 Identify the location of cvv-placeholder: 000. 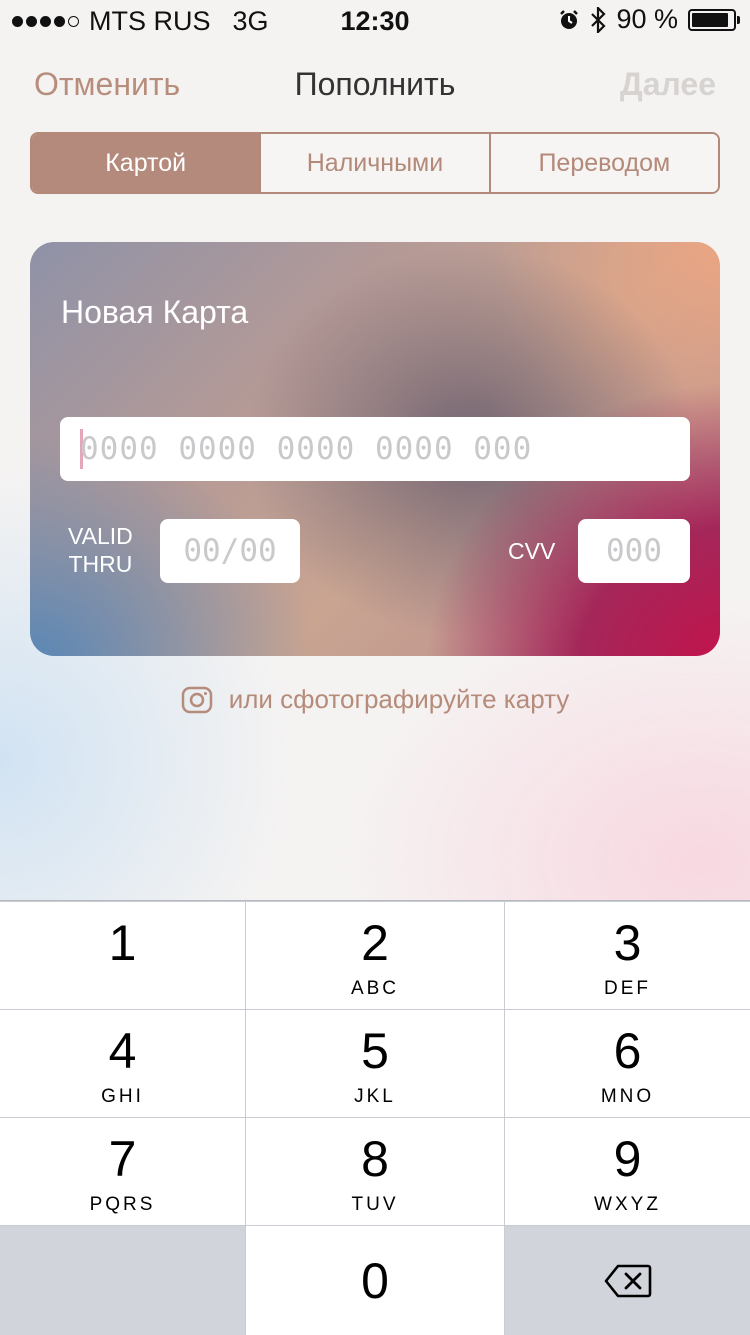
(634, 551).